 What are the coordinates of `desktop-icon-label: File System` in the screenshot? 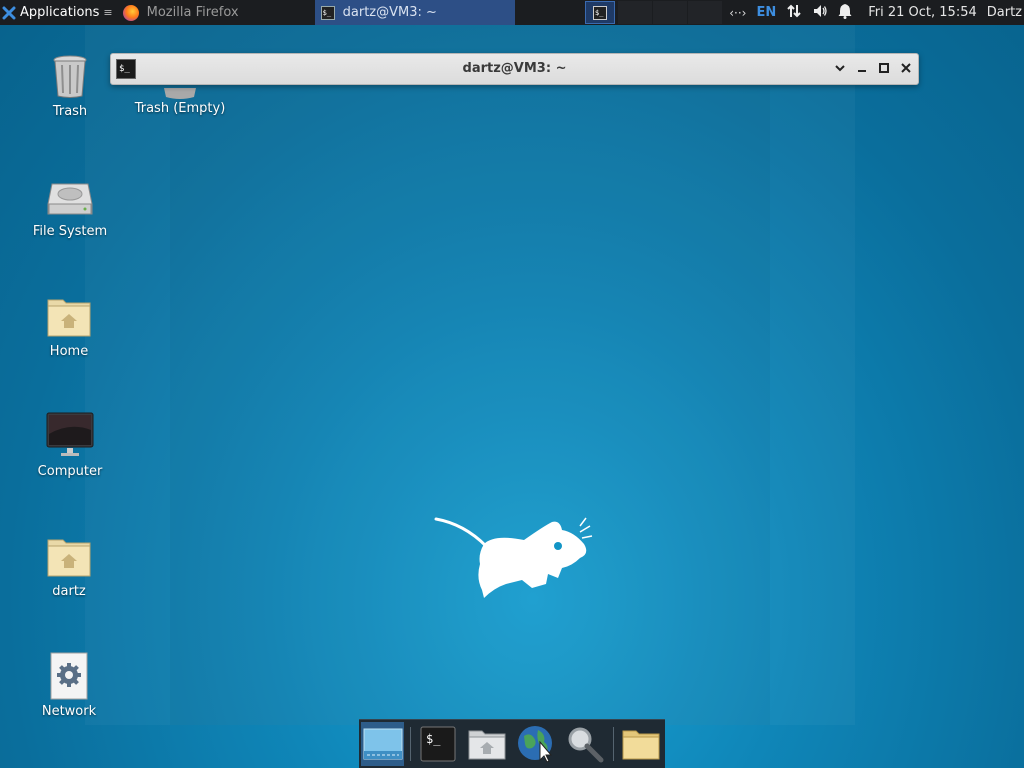 It's located at (70, 231).